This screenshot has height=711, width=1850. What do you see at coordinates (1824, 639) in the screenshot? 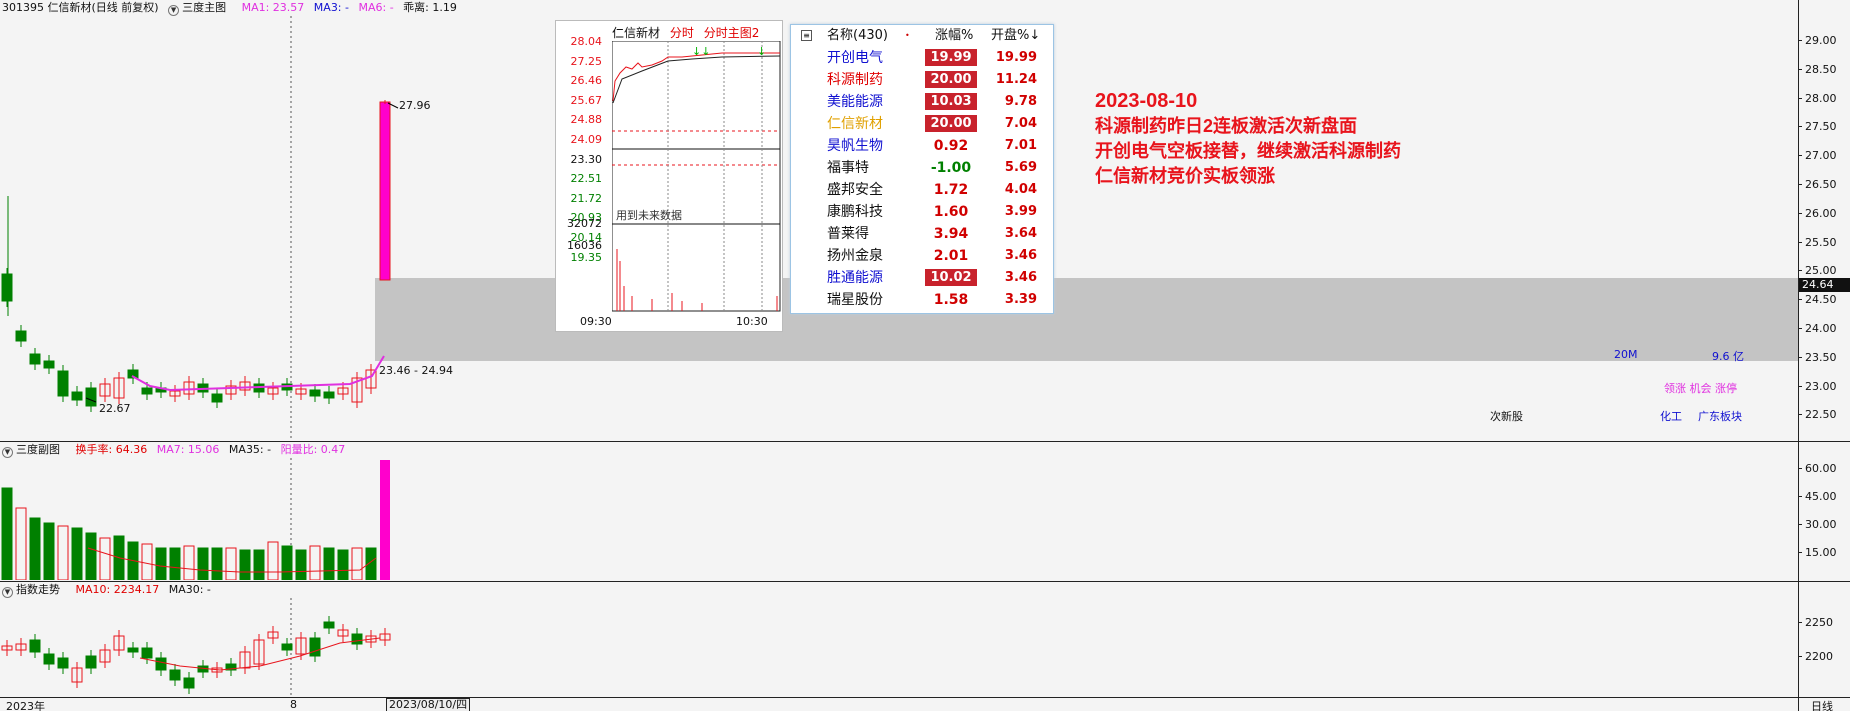
I see `index-y-axis: 2250 2200` at bounding box center [1824, 639].